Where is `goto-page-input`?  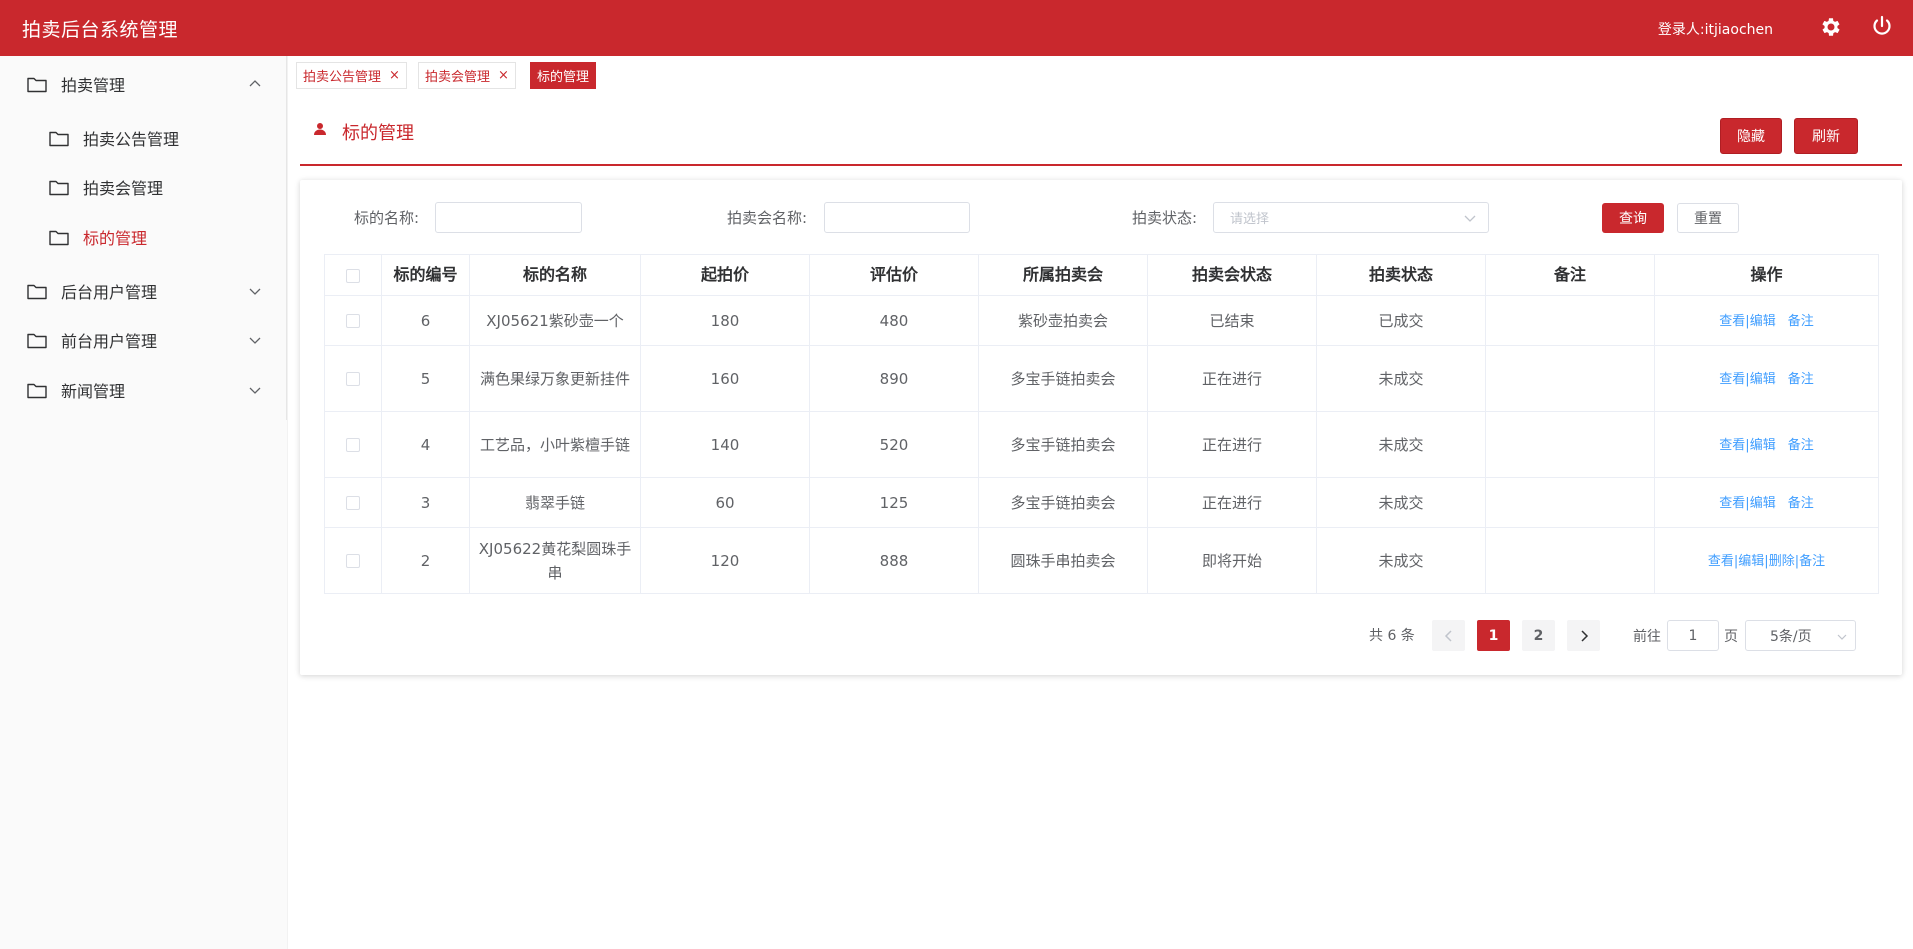 goto-page-input is located at coordinates (1693, 635).